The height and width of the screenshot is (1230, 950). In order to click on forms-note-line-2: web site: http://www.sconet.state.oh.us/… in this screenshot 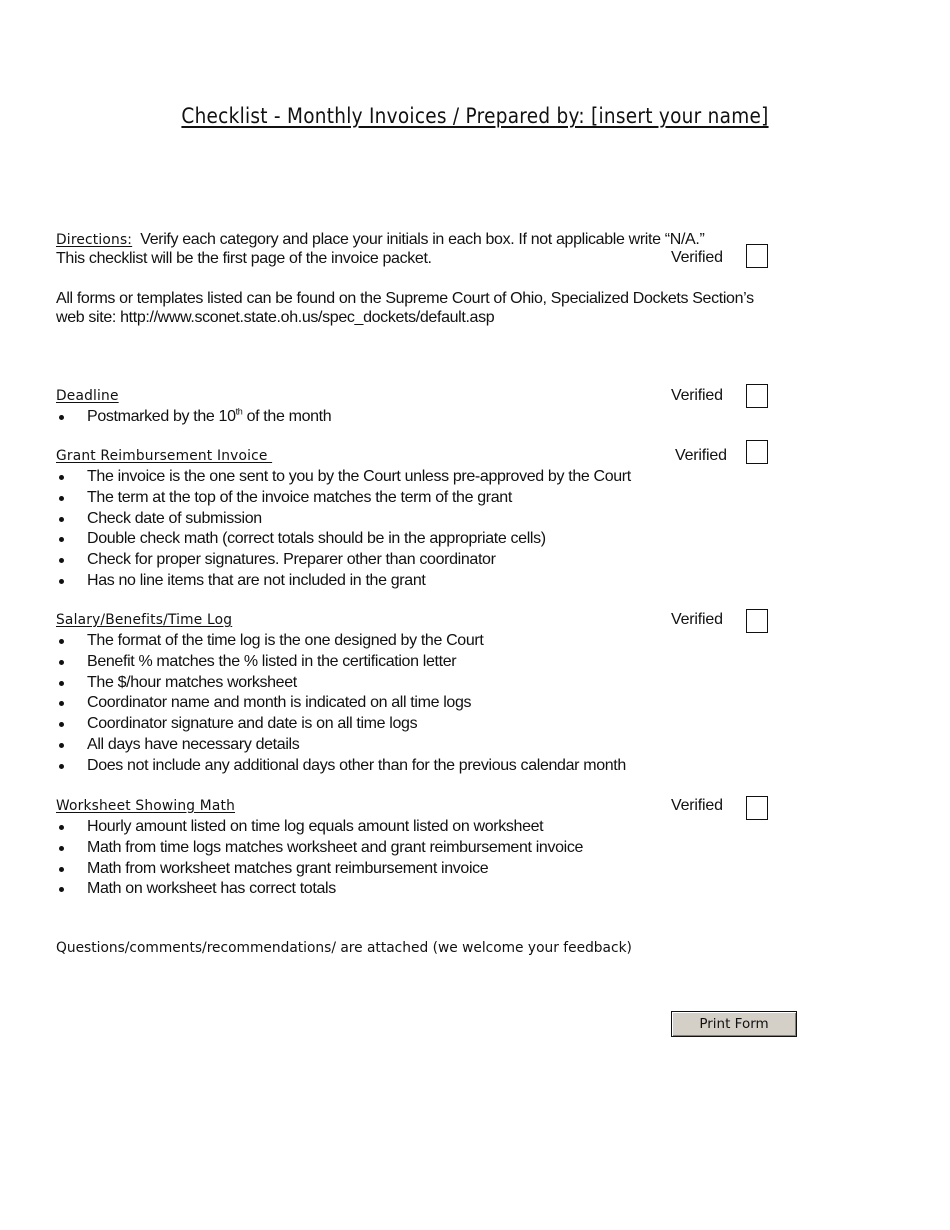, I will do `click(275, 317)`.